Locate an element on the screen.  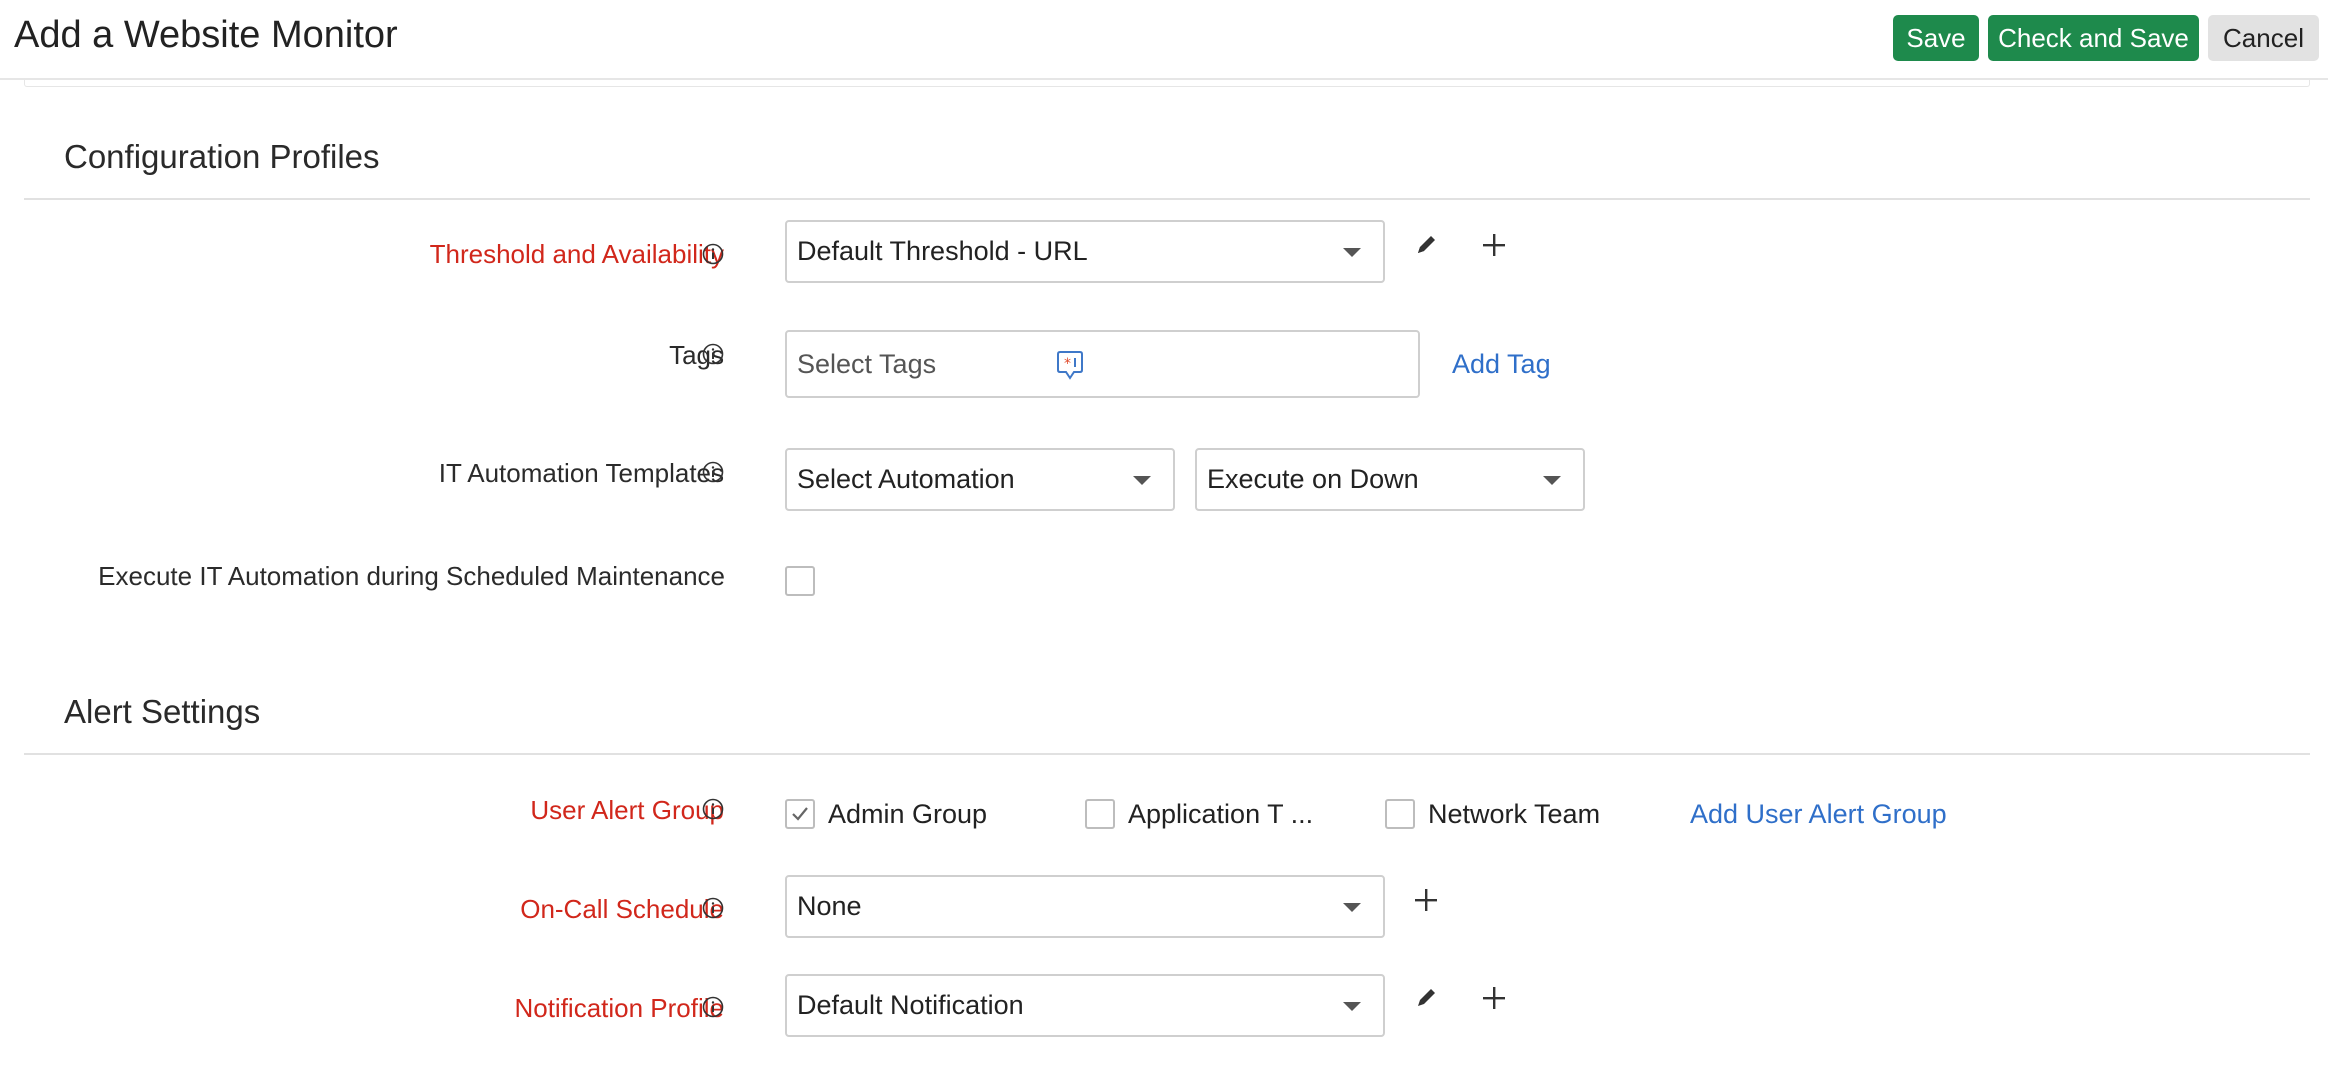
application-team-checkbox is located at coordinates (1100, 814).